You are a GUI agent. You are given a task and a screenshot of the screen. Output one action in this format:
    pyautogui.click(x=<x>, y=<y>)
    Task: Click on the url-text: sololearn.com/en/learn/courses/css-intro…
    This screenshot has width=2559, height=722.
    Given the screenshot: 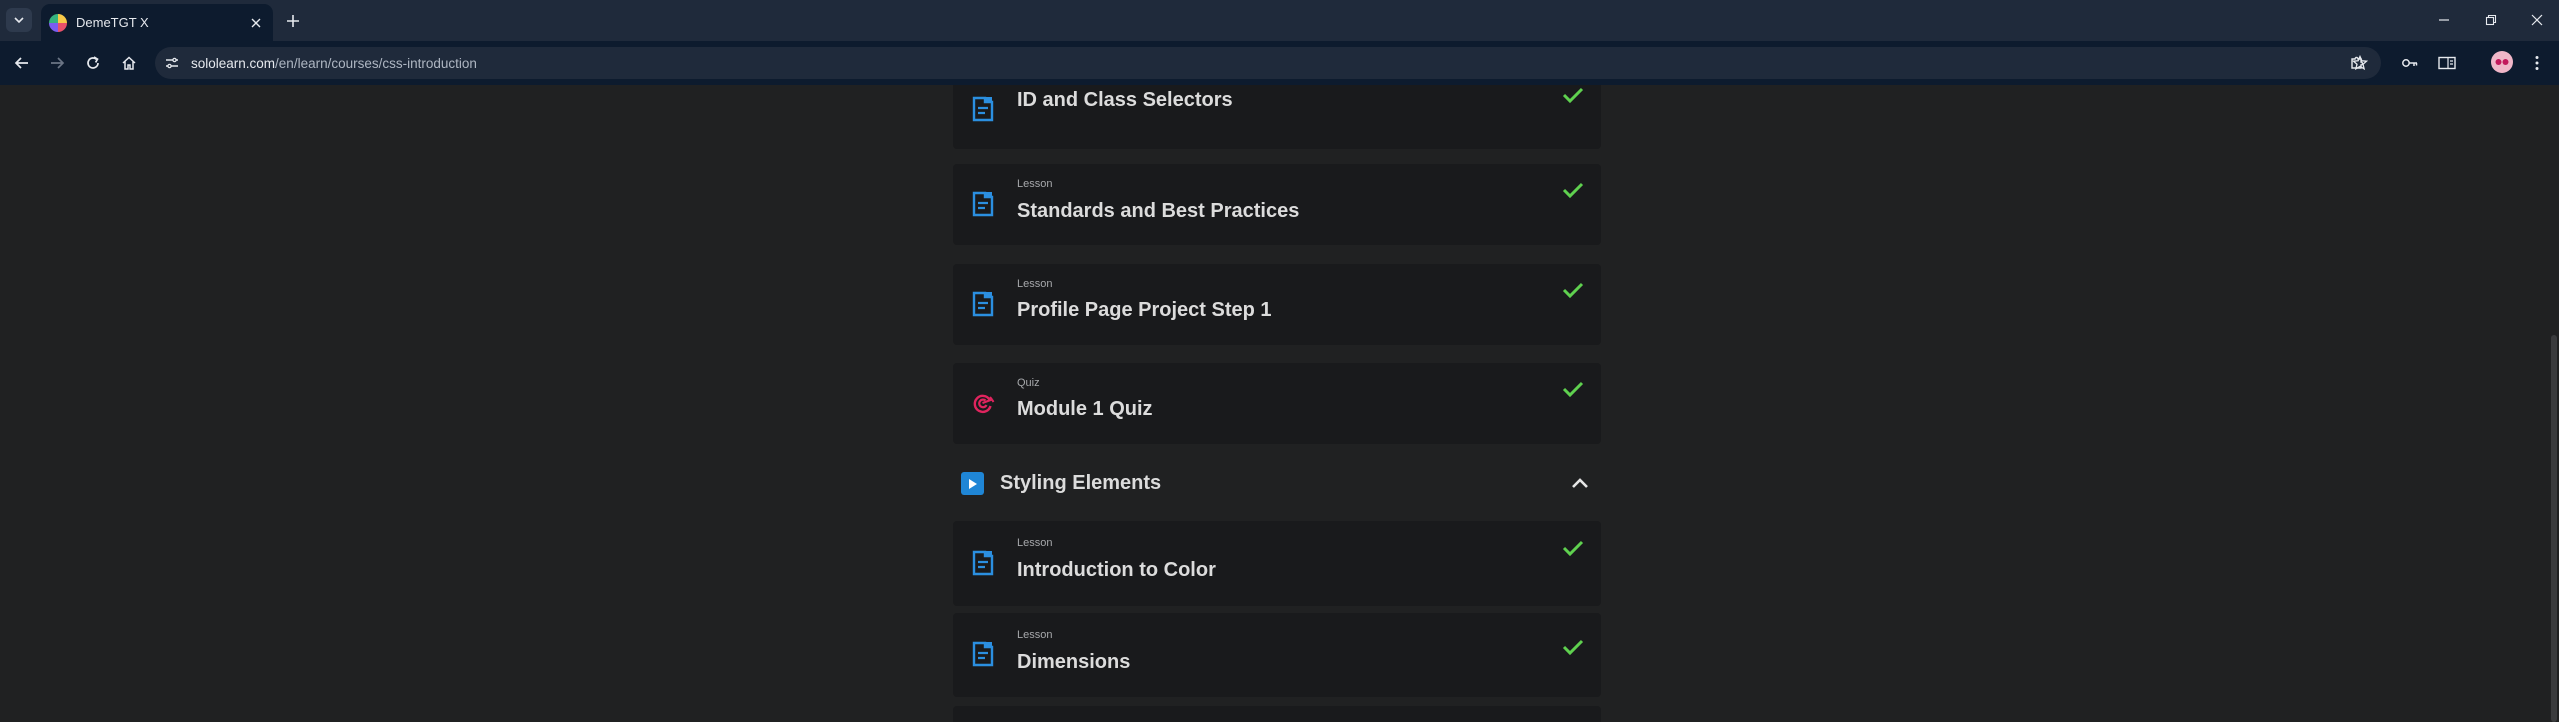 What is the action you would take?
    pyautogui.click(x=334, y=63)
    